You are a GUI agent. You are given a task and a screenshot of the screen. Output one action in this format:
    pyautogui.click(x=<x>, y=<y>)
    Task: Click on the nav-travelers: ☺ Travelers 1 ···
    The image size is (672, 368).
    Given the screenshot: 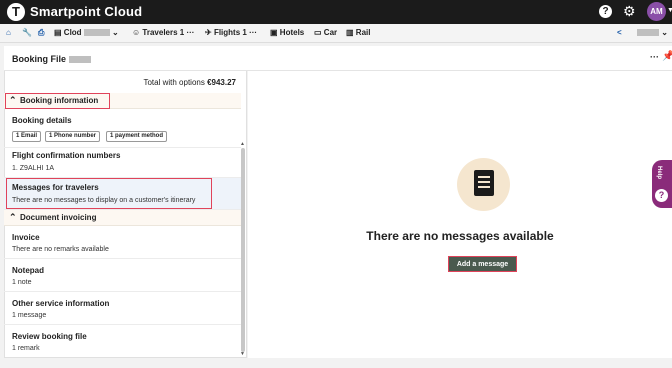 What is the action you would take?
    pyautogui.click(x=163, y=32)
    